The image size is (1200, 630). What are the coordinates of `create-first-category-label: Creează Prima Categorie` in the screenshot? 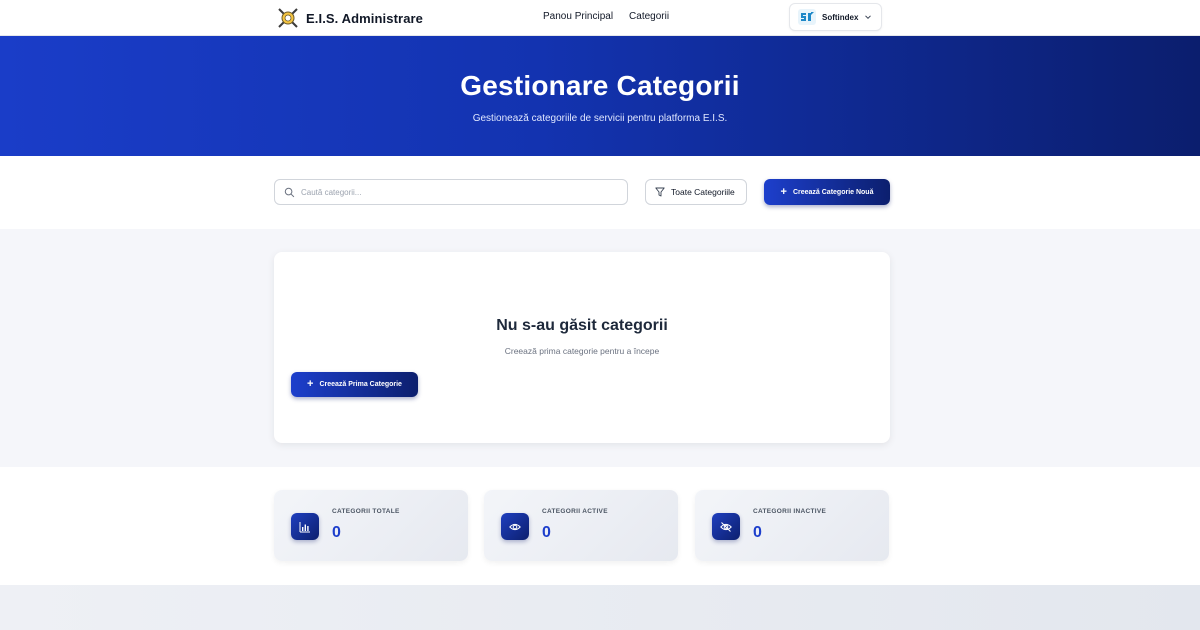 It's located at (360, 384).